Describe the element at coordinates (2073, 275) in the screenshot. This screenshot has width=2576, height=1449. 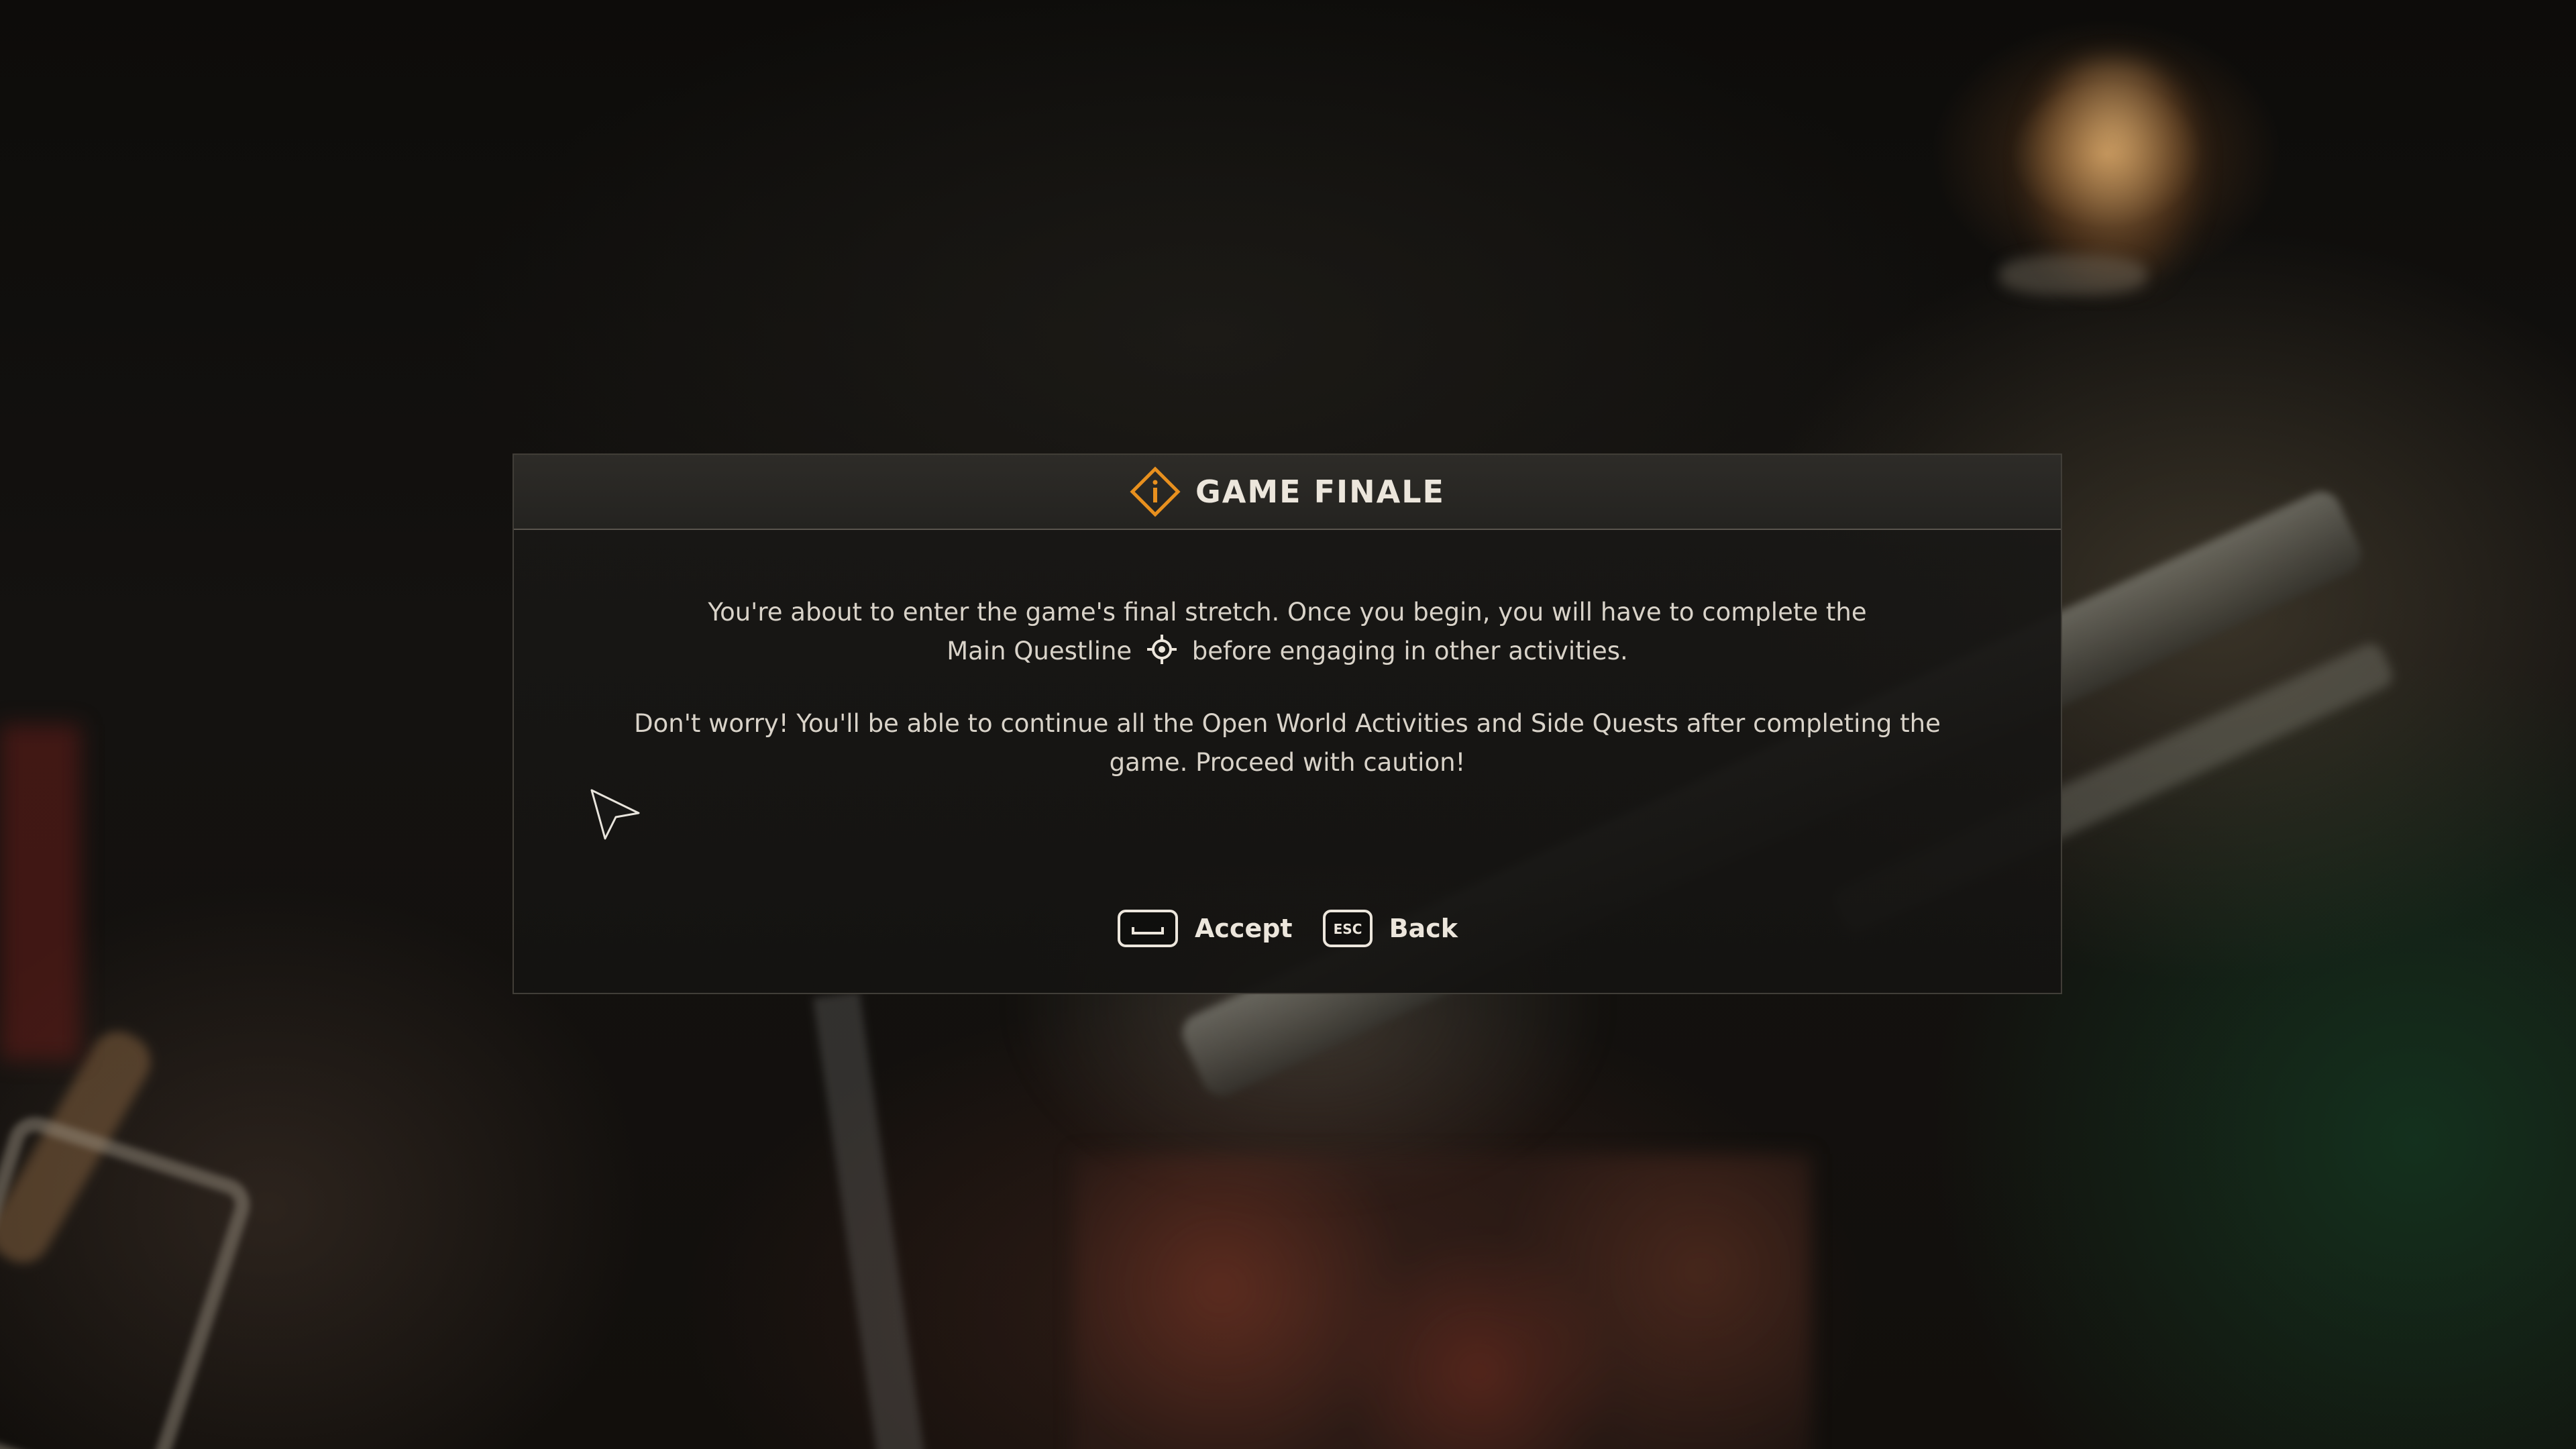
I see `lantern-base` at that location.